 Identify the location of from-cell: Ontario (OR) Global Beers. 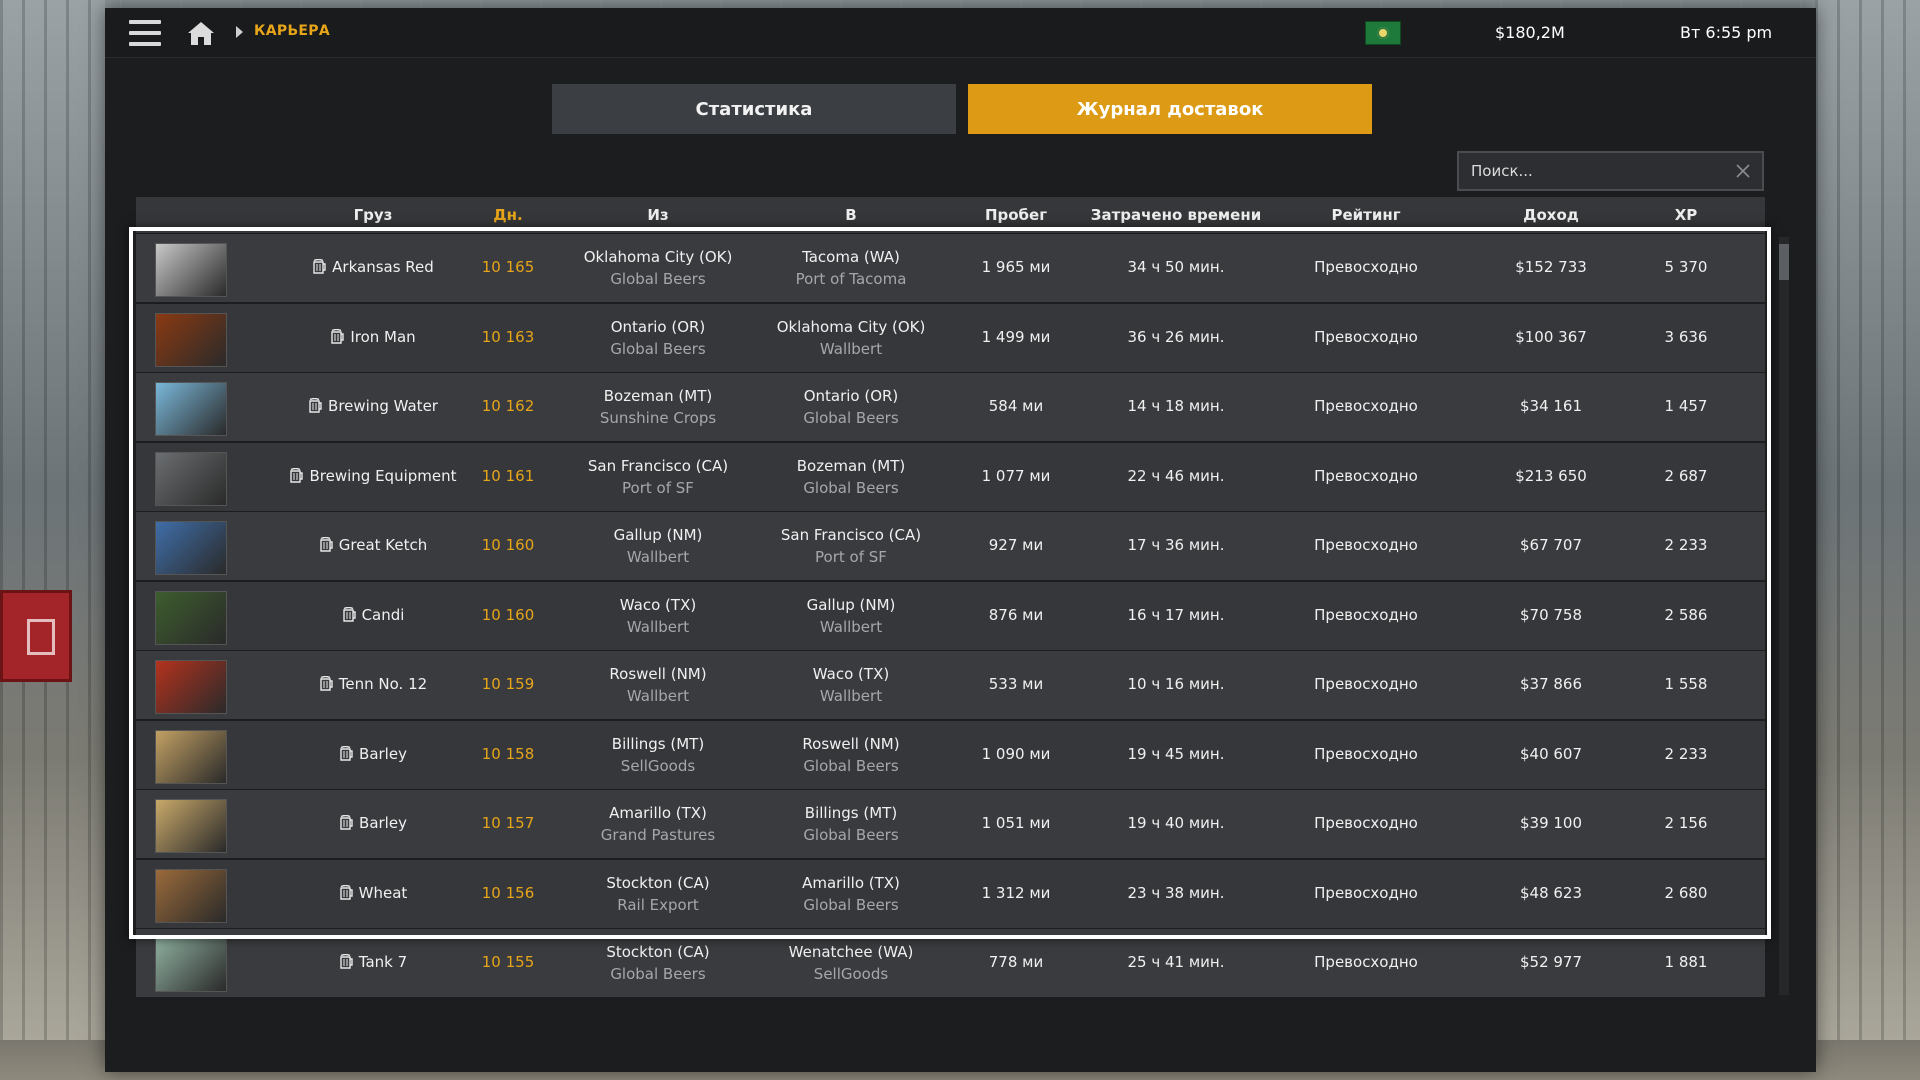
(658, 338).